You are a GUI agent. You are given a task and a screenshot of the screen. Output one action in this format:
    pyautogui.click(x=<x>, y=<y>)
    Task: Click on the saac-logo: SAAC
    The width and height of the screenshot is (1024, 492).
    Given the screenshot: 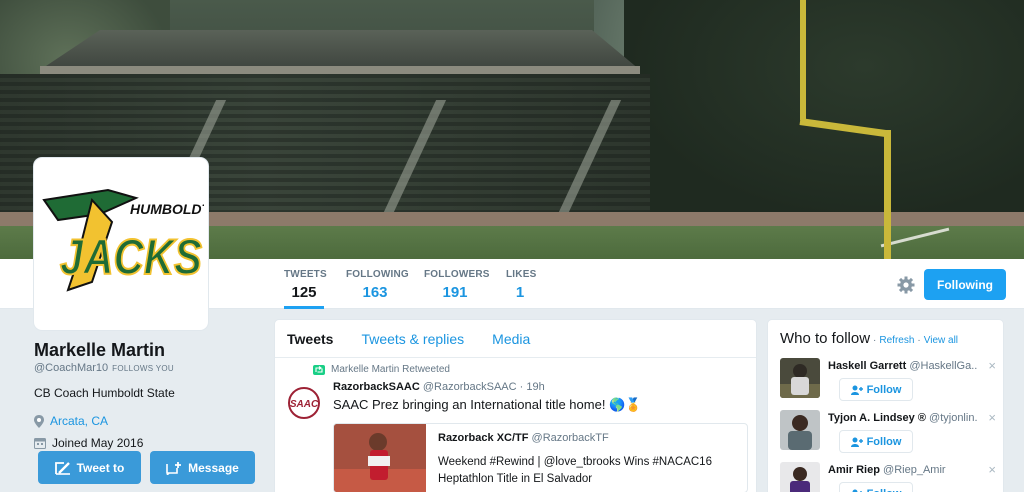 What is the action you would take?
    pyautogui.click(x=304, y=403)
    